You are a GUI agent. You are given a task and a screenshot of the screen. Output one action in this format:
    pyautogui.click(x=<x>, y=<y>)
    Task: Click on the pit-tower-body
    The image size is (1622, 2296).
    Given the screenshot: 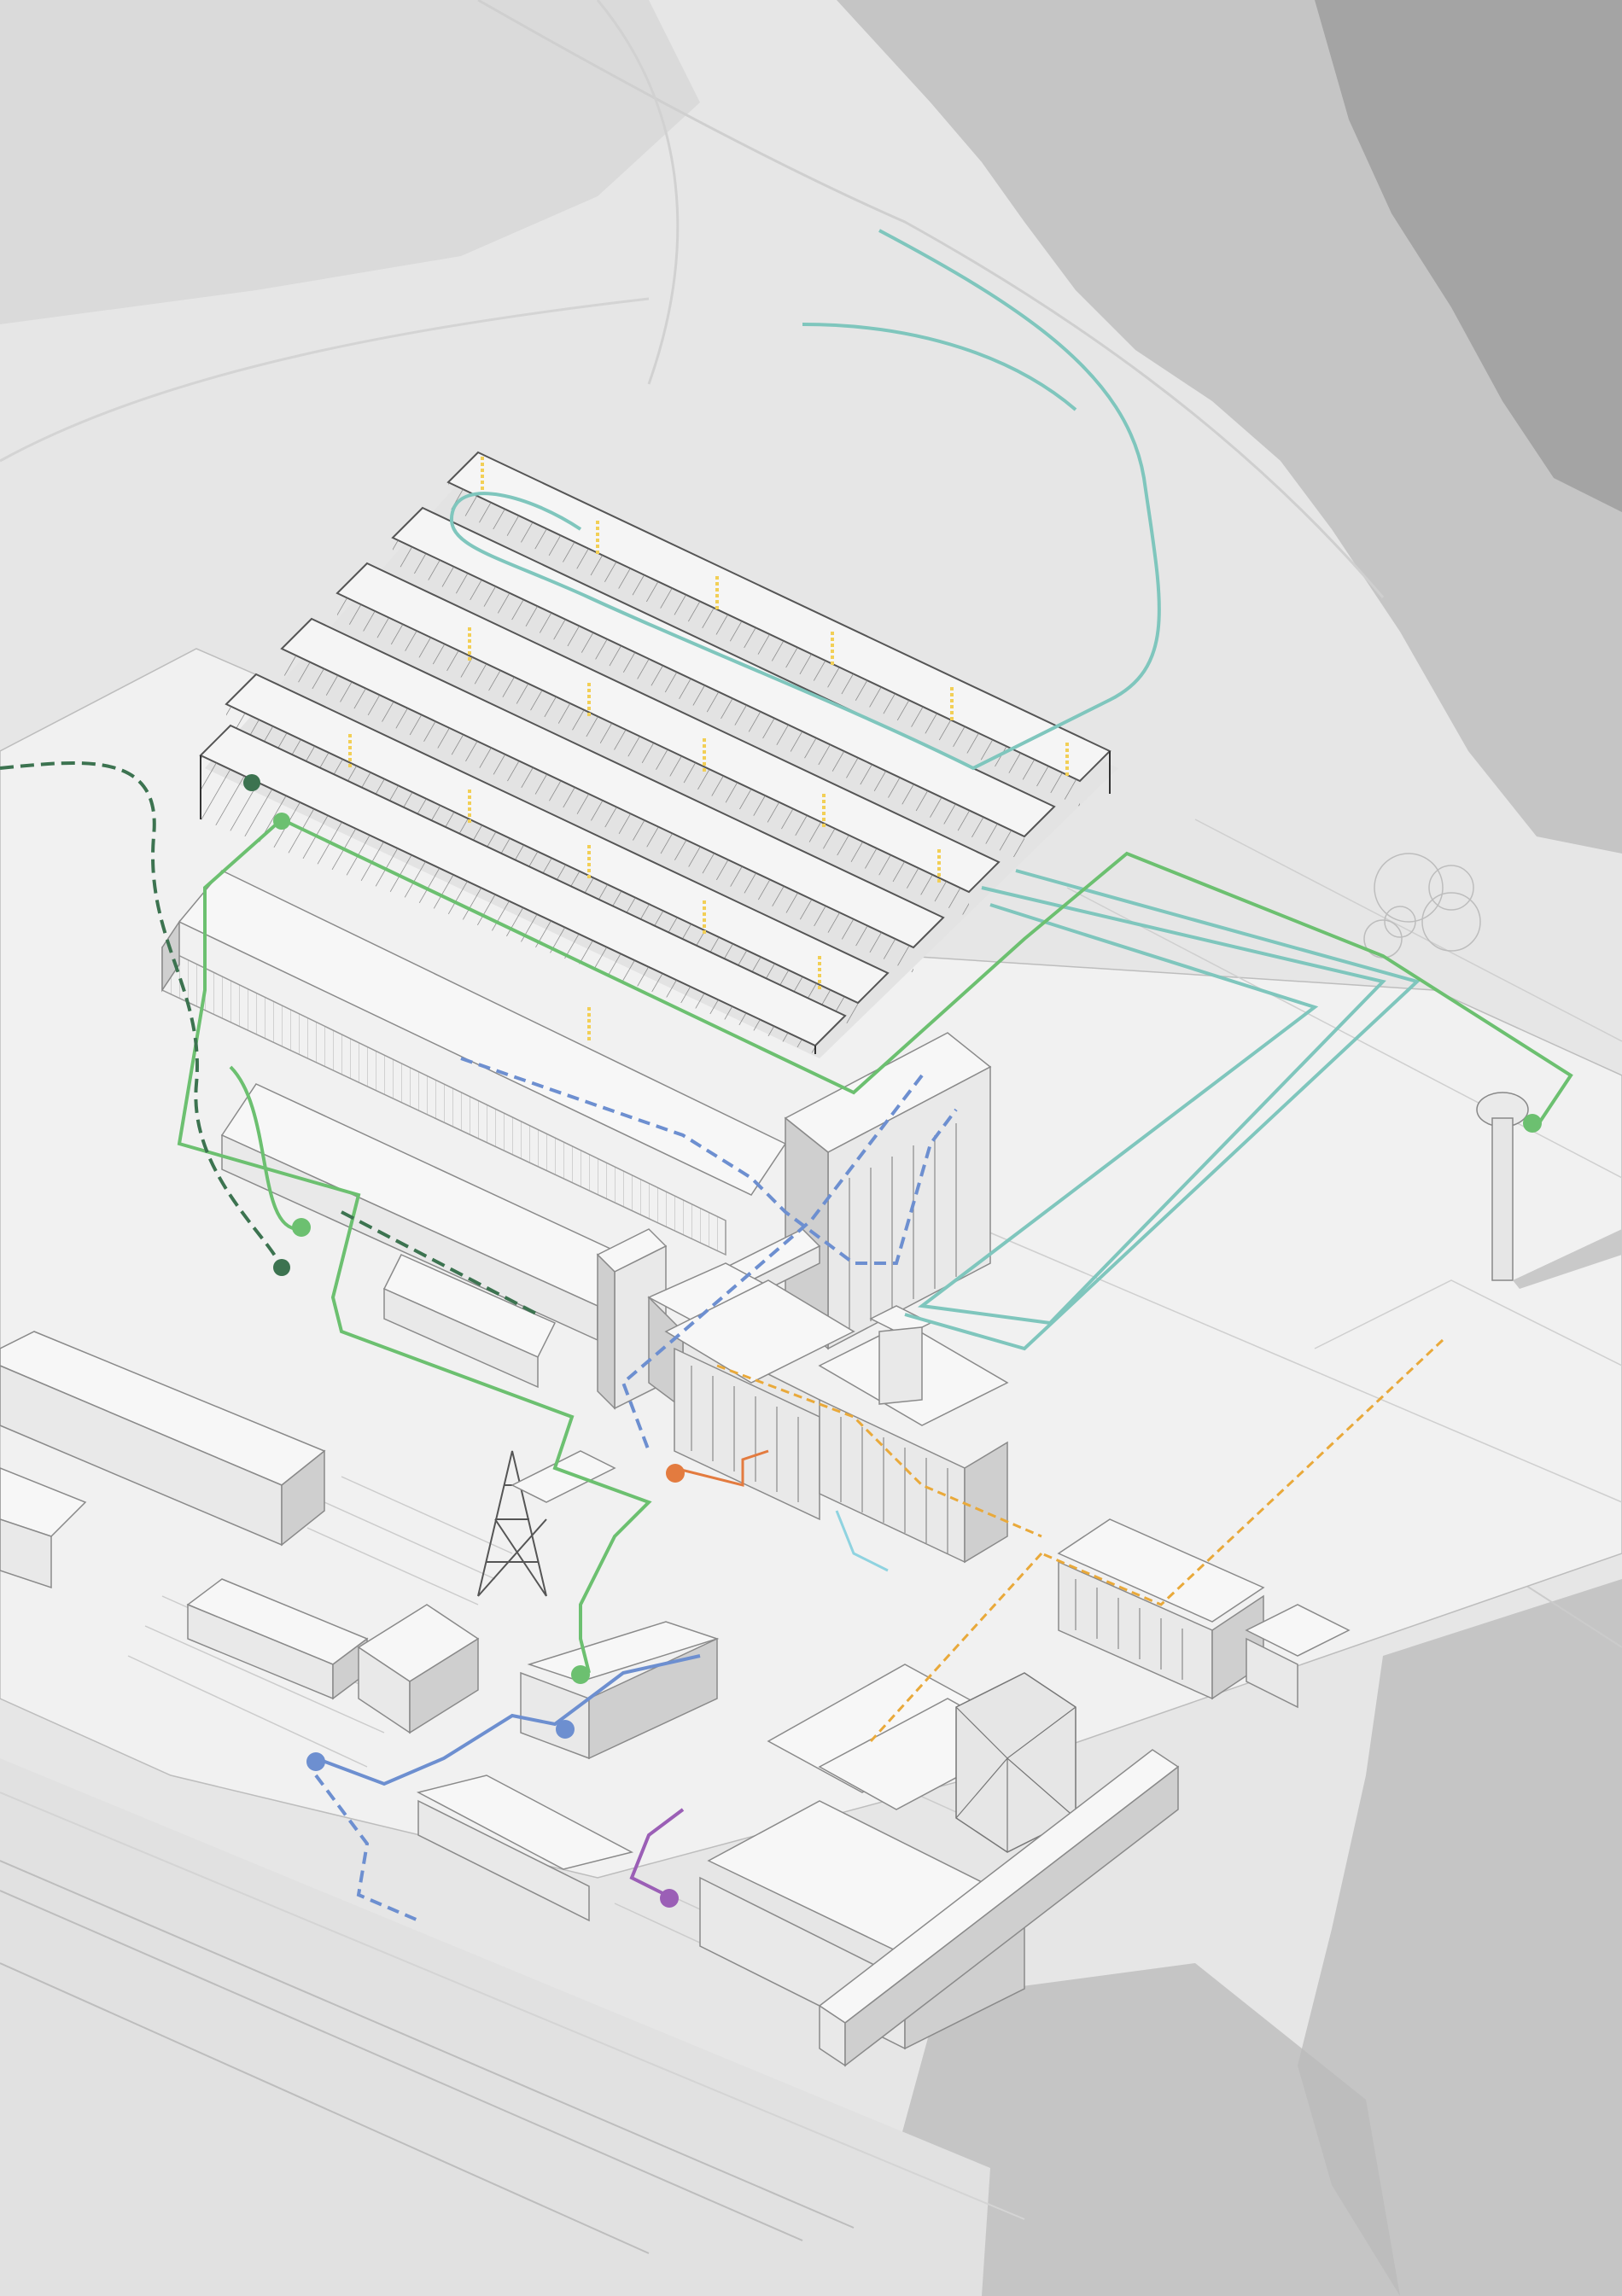 What is the action you would take?
    pyautogui.click(x=901, y=1366)
    